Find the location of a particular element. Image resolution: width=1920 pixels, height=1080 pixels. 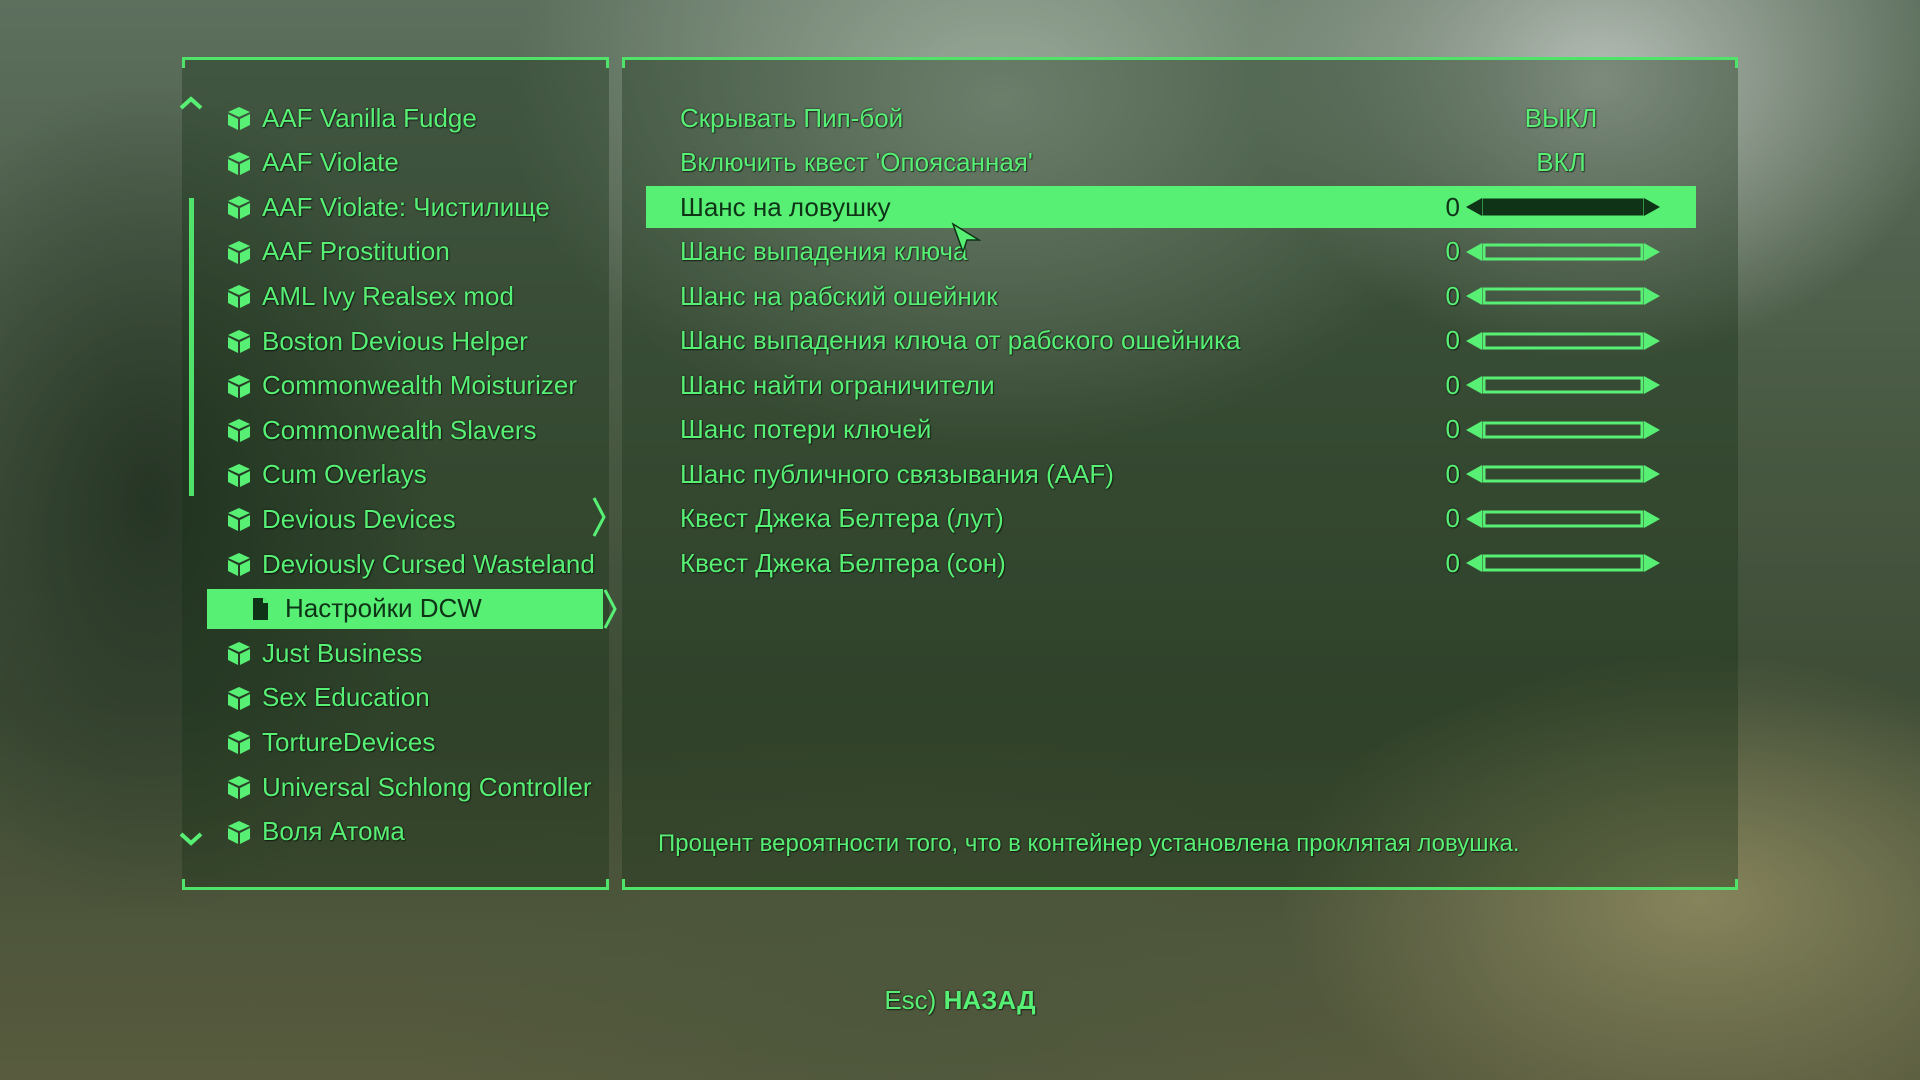

mod-list-item: AAF Violate is located at coordinates (312, 163).